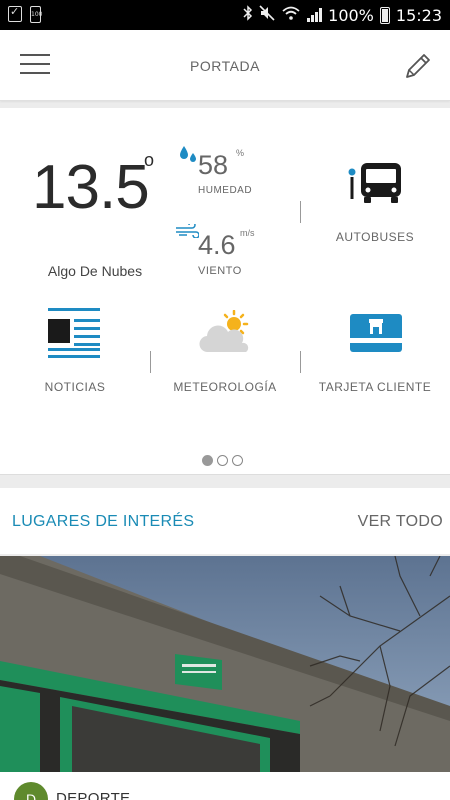 This screenshot has width=450, height=800. I want to click on battery-saver-icon: 100, so click(36, 14).